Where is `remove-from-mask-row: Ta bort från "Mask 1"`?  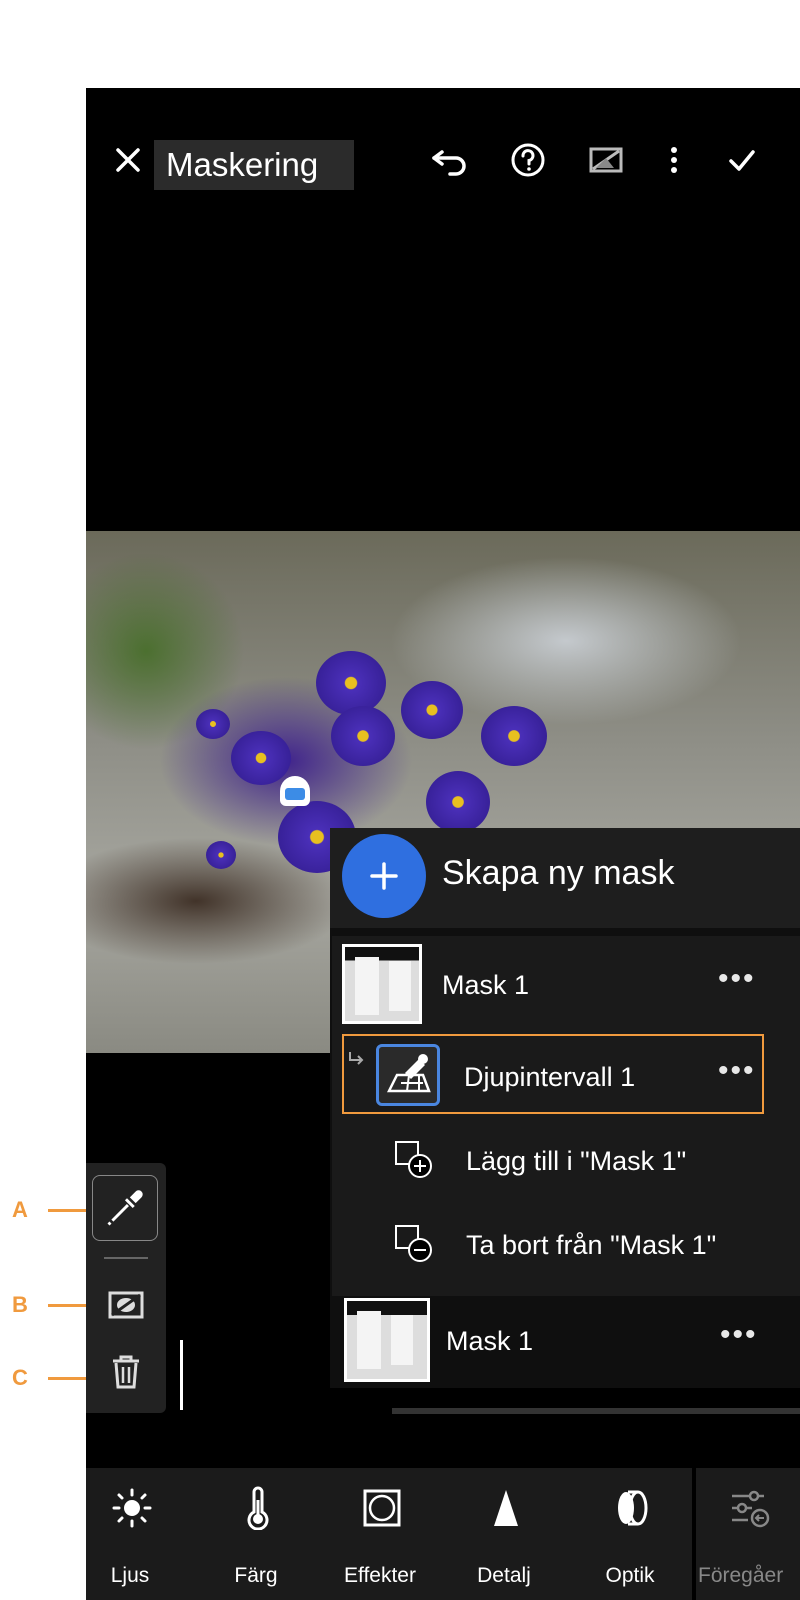
remove-from-mask-row: Ta bort från "Mask 1" is located at coordinates (566, 1246).